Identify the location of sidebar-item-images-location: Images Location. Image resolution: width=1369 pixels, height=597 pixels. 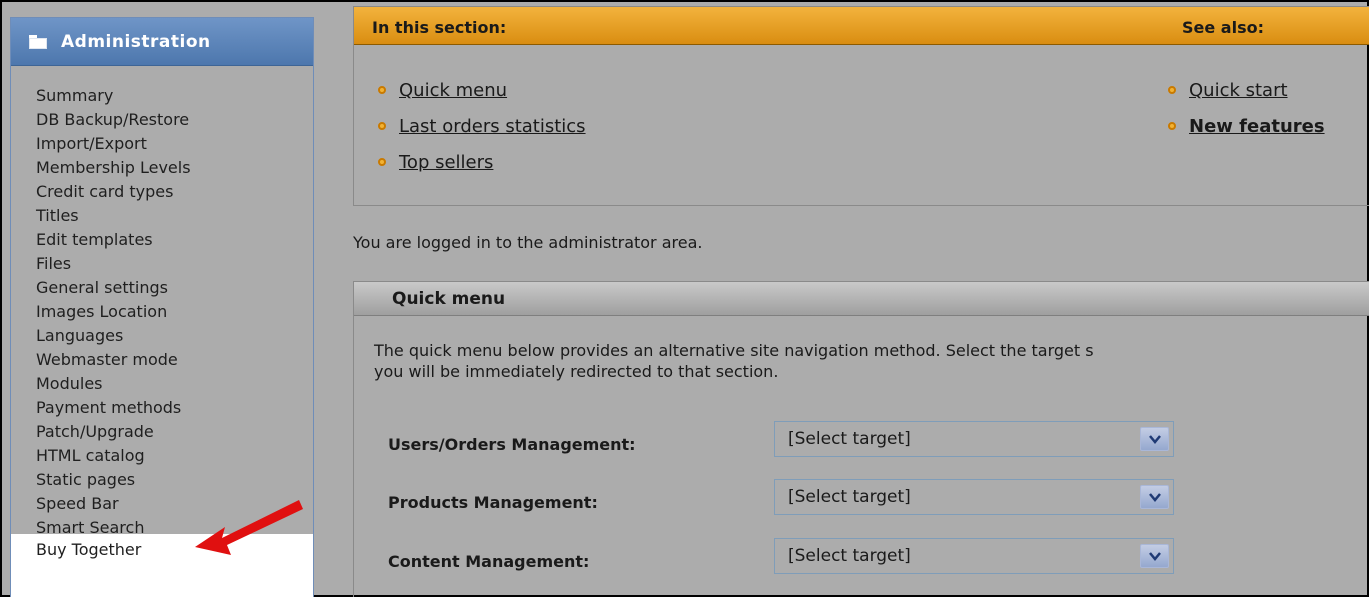
(162, 312).